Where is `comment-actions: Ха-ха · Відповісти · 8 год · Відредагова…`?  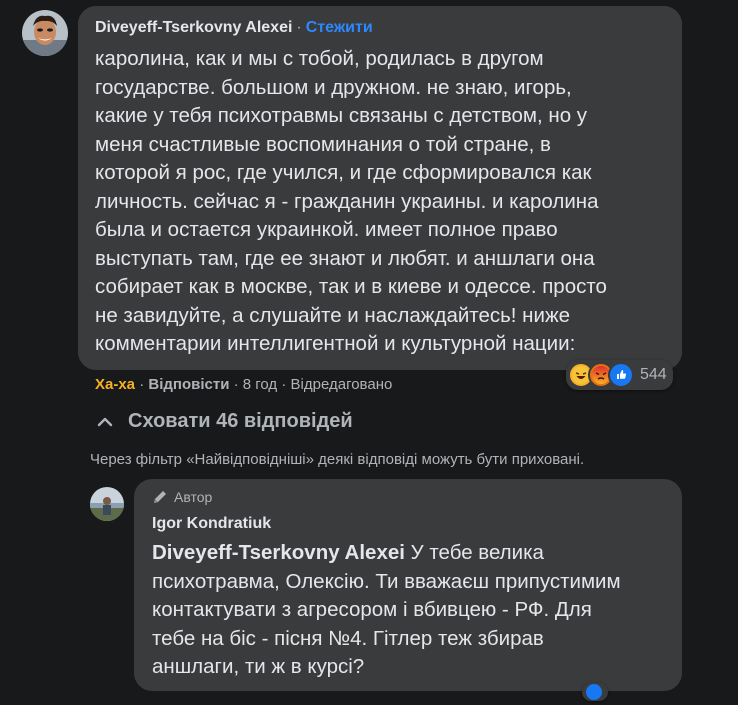 comment-actions: Ха-ха · Відповісти · 8 год · Відредагова… is located at coordinates (243, 384).